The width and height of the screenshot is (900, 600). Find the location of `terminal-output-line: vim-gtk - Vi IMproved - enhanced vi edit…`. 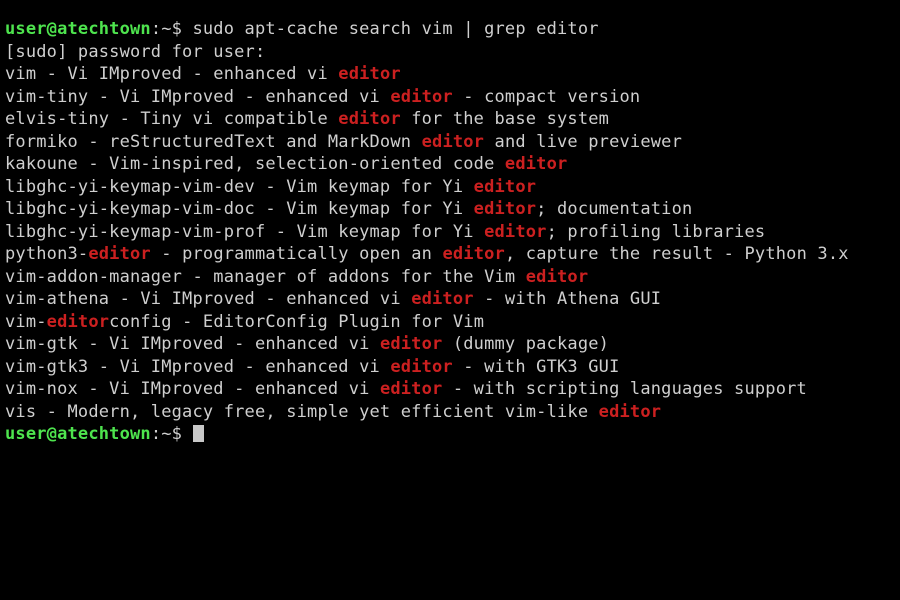

terminal-output-line: vim-gtk - Vi IMproved - enhanced vi edit… is located at coordinates (452, 344).